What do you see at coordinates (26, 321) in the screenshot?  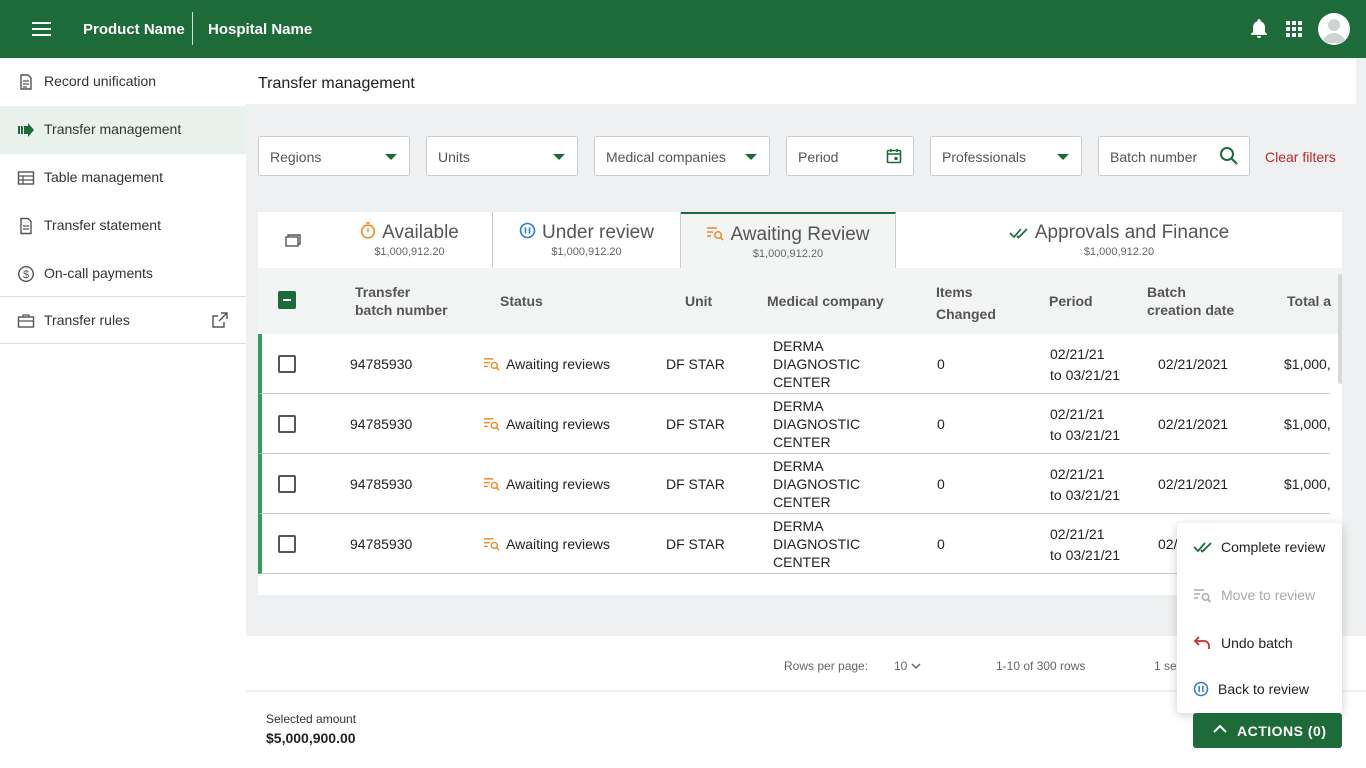 I see `briefcase-icon` at bounding box center [26, 321].